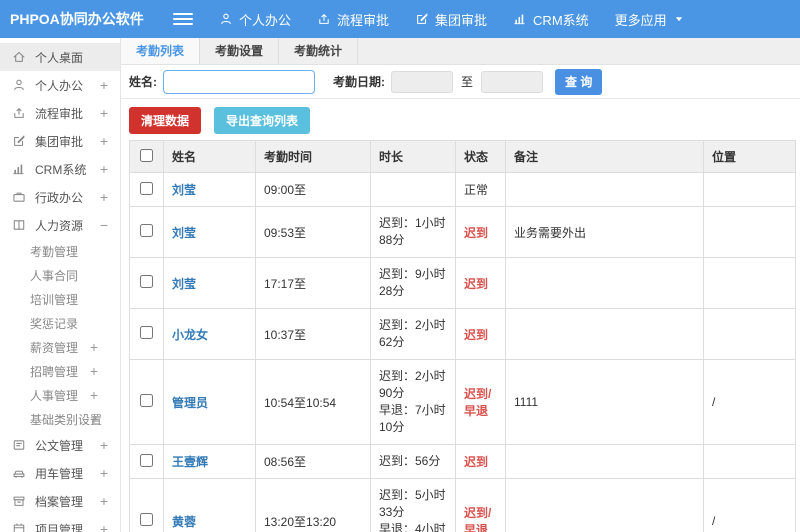 This screenshot has height=532, width=800. I want to click on sidebar-item-label: 人事管理, so click(54, 395).